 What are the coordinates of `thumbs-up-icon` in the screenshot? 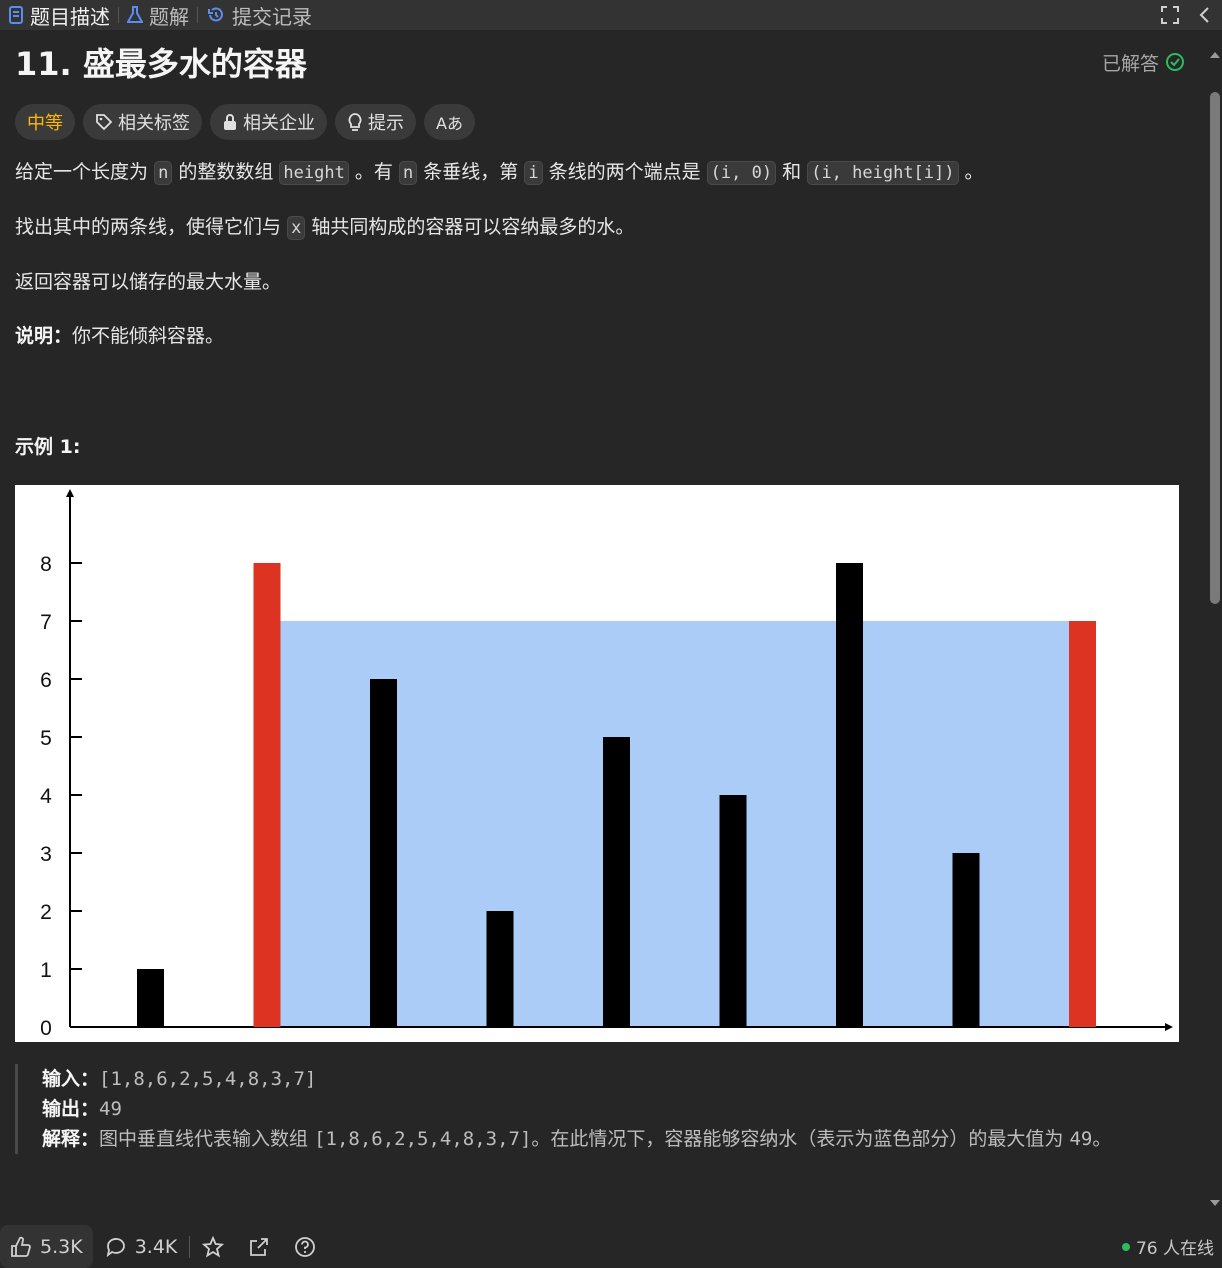 It's located at (21, 1246).